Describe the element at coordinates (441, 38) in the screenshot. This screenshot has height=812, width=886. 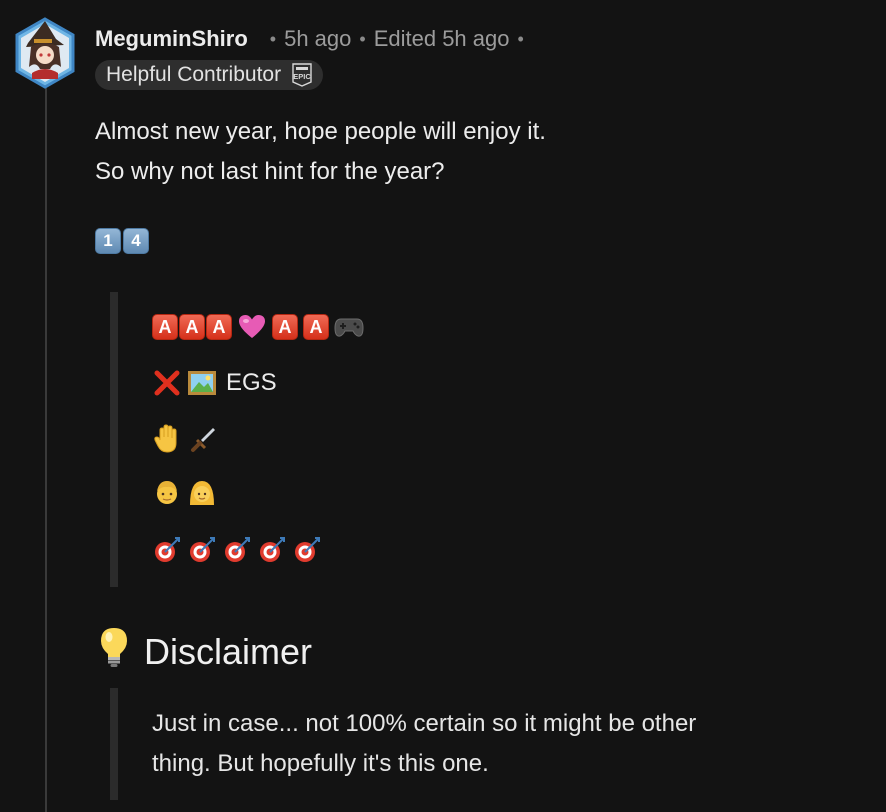
I see `edited-time: Edited 5h ago` at that location.